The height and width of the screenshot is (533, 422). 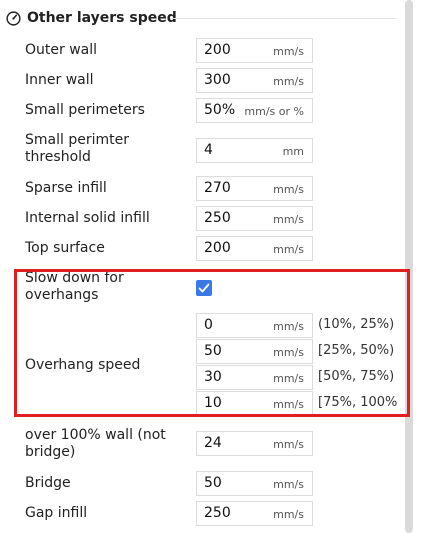 What do you see at coordinates (95, 444) in the screenshot?
I see `over-100-wall-label: over 100% wall (not bridge)` at bounding box center [95, 444].